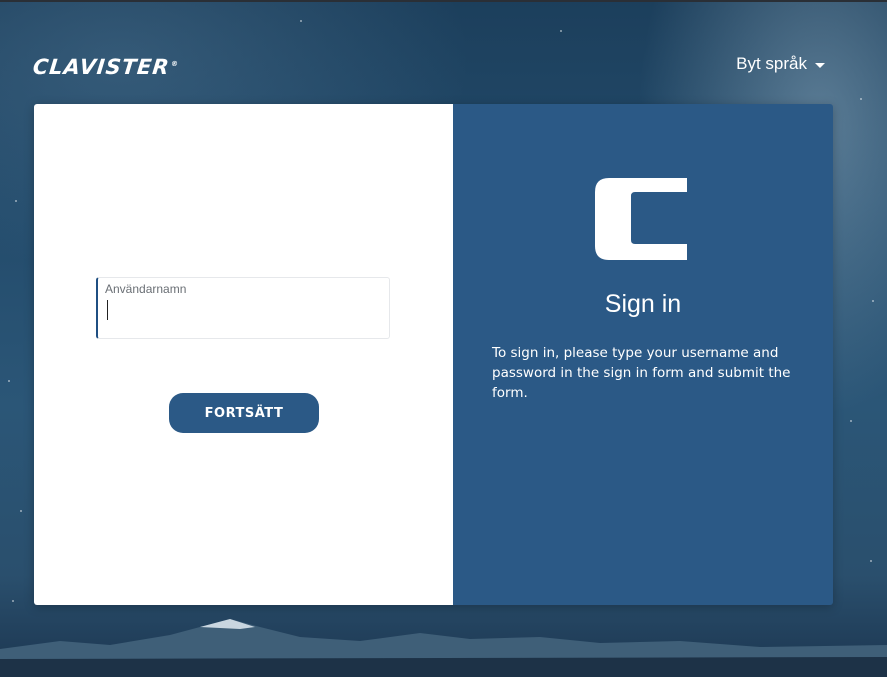  I want to click on text-cursor, so click(107, 310).